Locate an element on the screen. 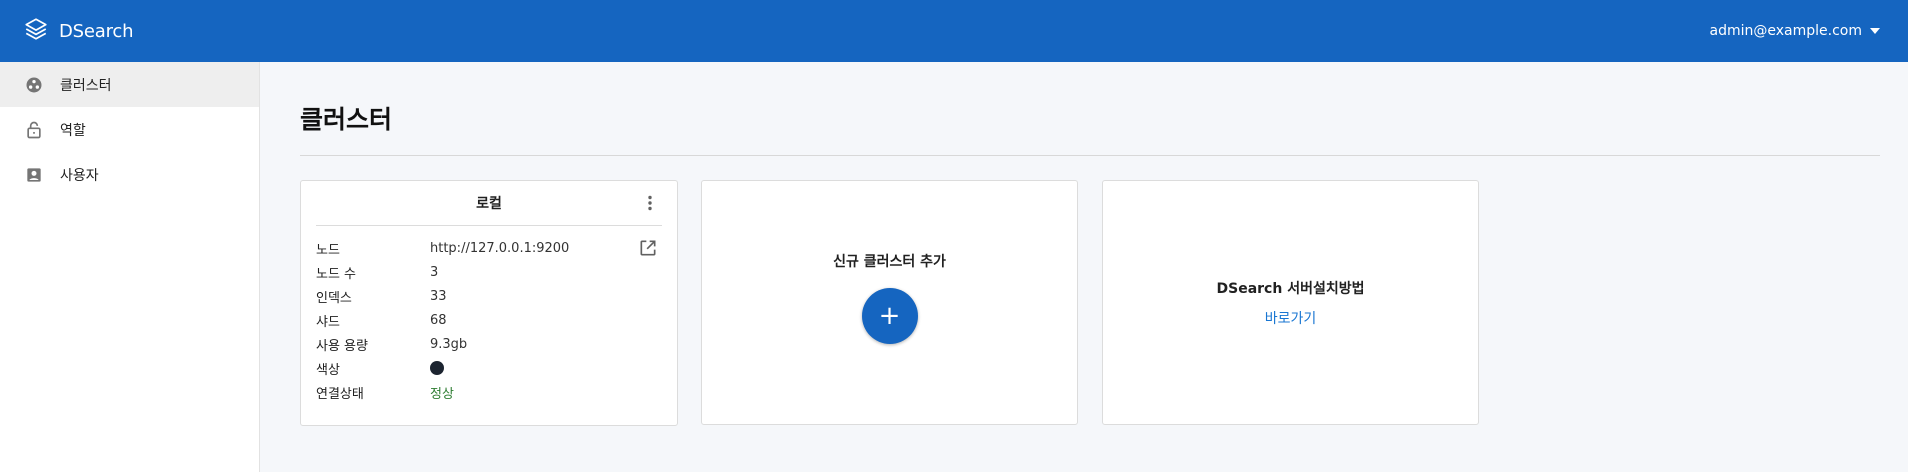 This screenshot has width=1908, height=472. app-logo: DSearch is located at coordinates (78, 31).